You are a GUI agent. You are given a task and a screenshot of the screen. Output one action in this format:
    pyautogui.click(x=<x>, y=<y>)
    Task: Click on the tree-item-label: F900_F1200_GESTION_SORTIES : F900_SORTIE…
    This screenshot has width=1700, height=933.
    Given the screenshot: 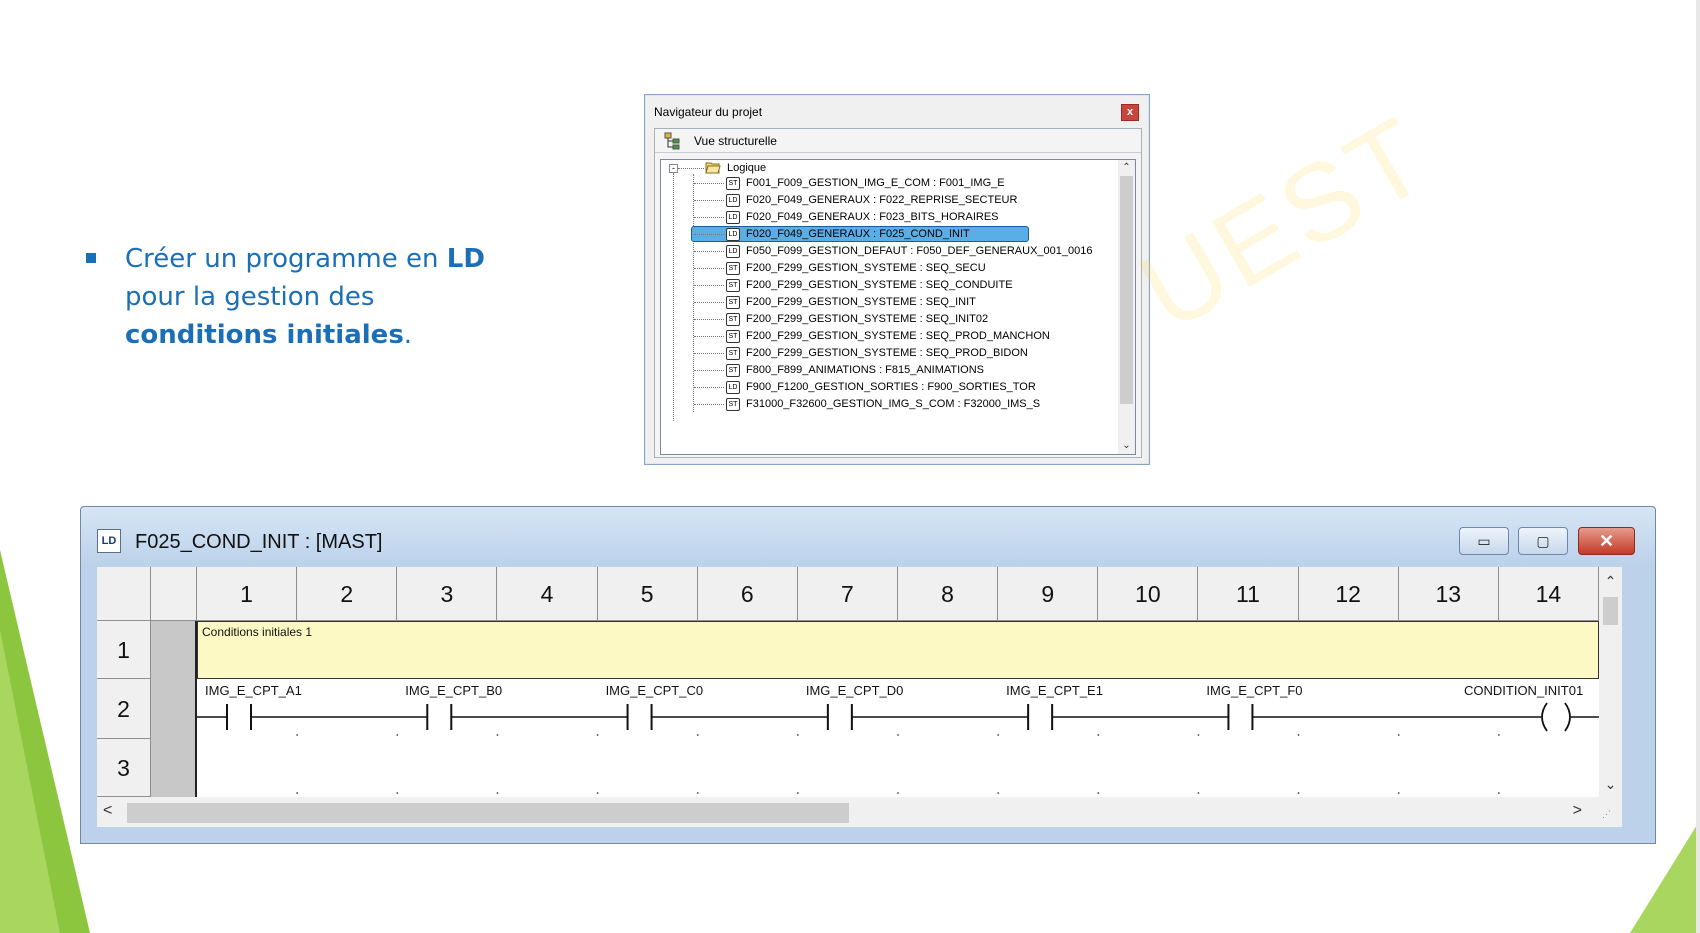 What is the action you would take?
    pyautogui.click(x=891, y=387)
    